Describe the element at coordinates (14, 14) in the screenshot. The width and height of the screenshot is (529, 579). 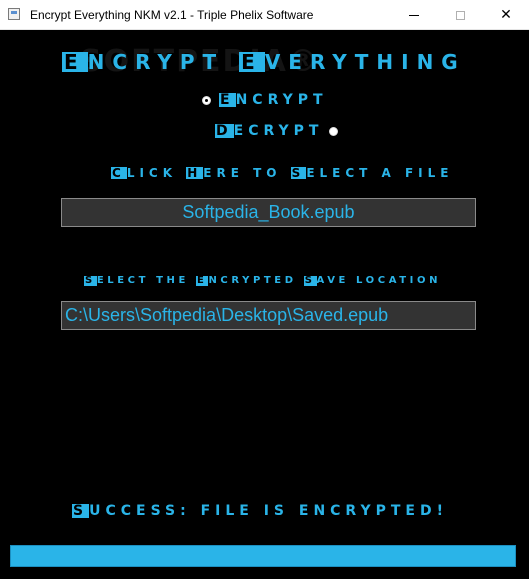
I see `app-icon` at that location.